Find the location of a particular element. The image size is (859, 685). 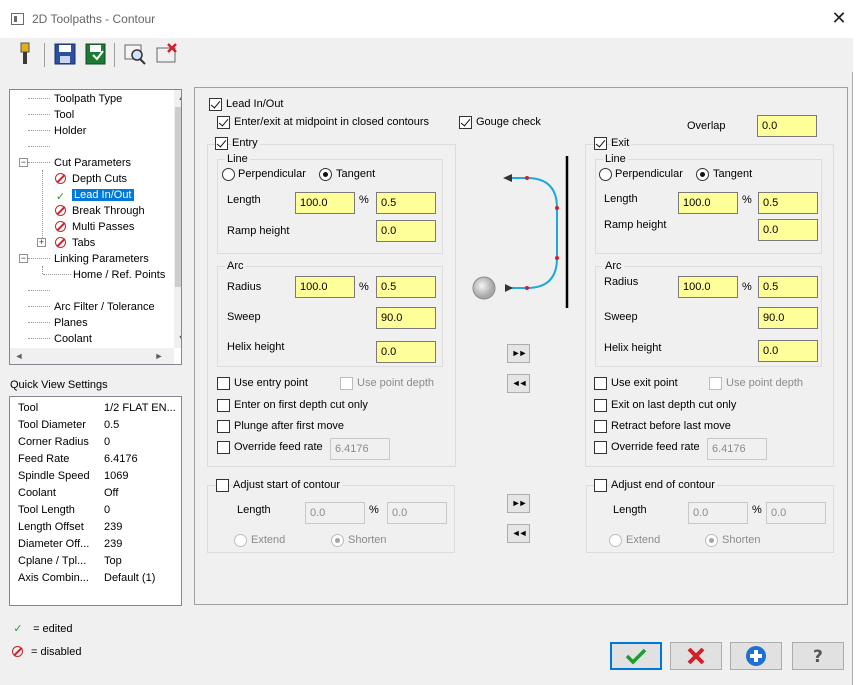

cancel-button is located at coordinates (696, 656).